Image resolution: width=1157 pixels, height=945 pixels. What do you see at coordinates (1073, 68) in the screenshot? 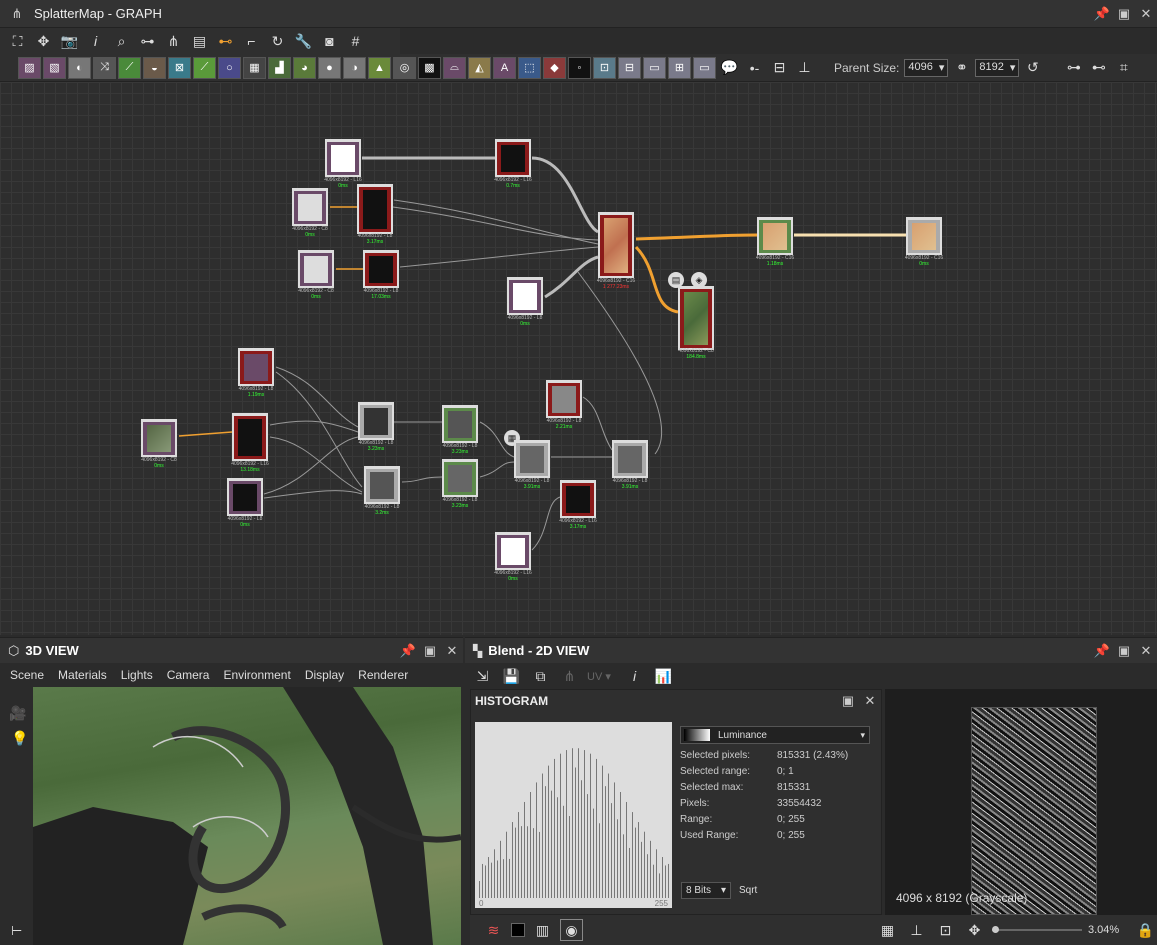
I see `align-horizontal-icon: ⊶` at bounding box center [1073, 68].